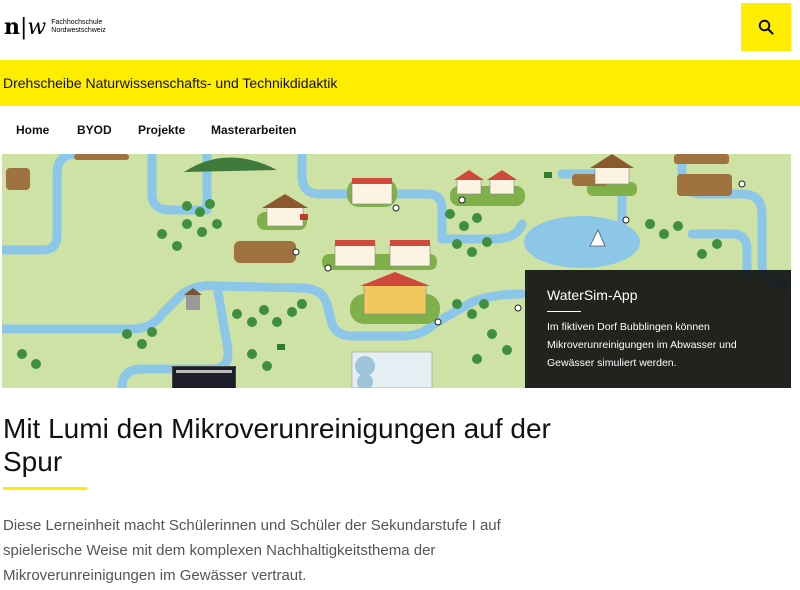  Describe the element at coordinates (94, 130) in the screenshot. I see `nav-item-byod: BYOD` at that location.